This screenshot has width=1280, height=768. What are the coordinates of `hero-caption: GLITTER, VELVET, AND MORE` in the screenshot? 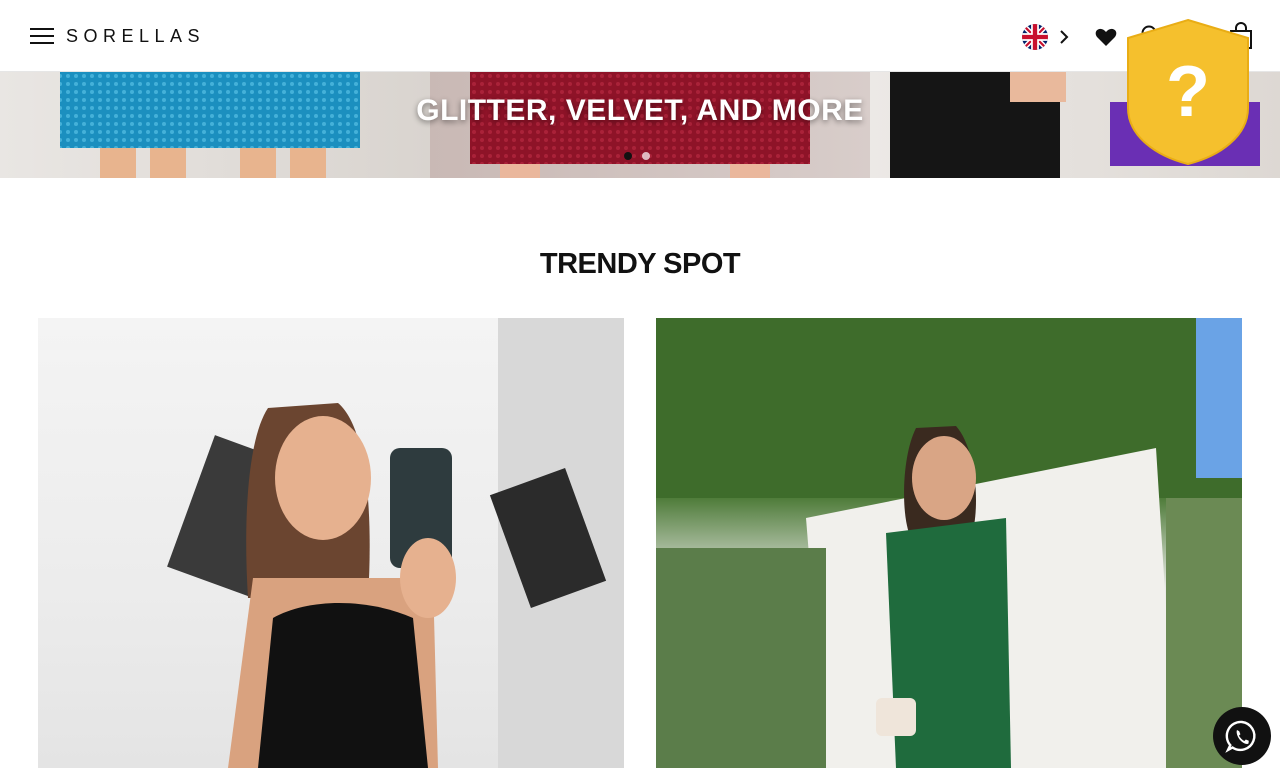 It's located at (640, 110).